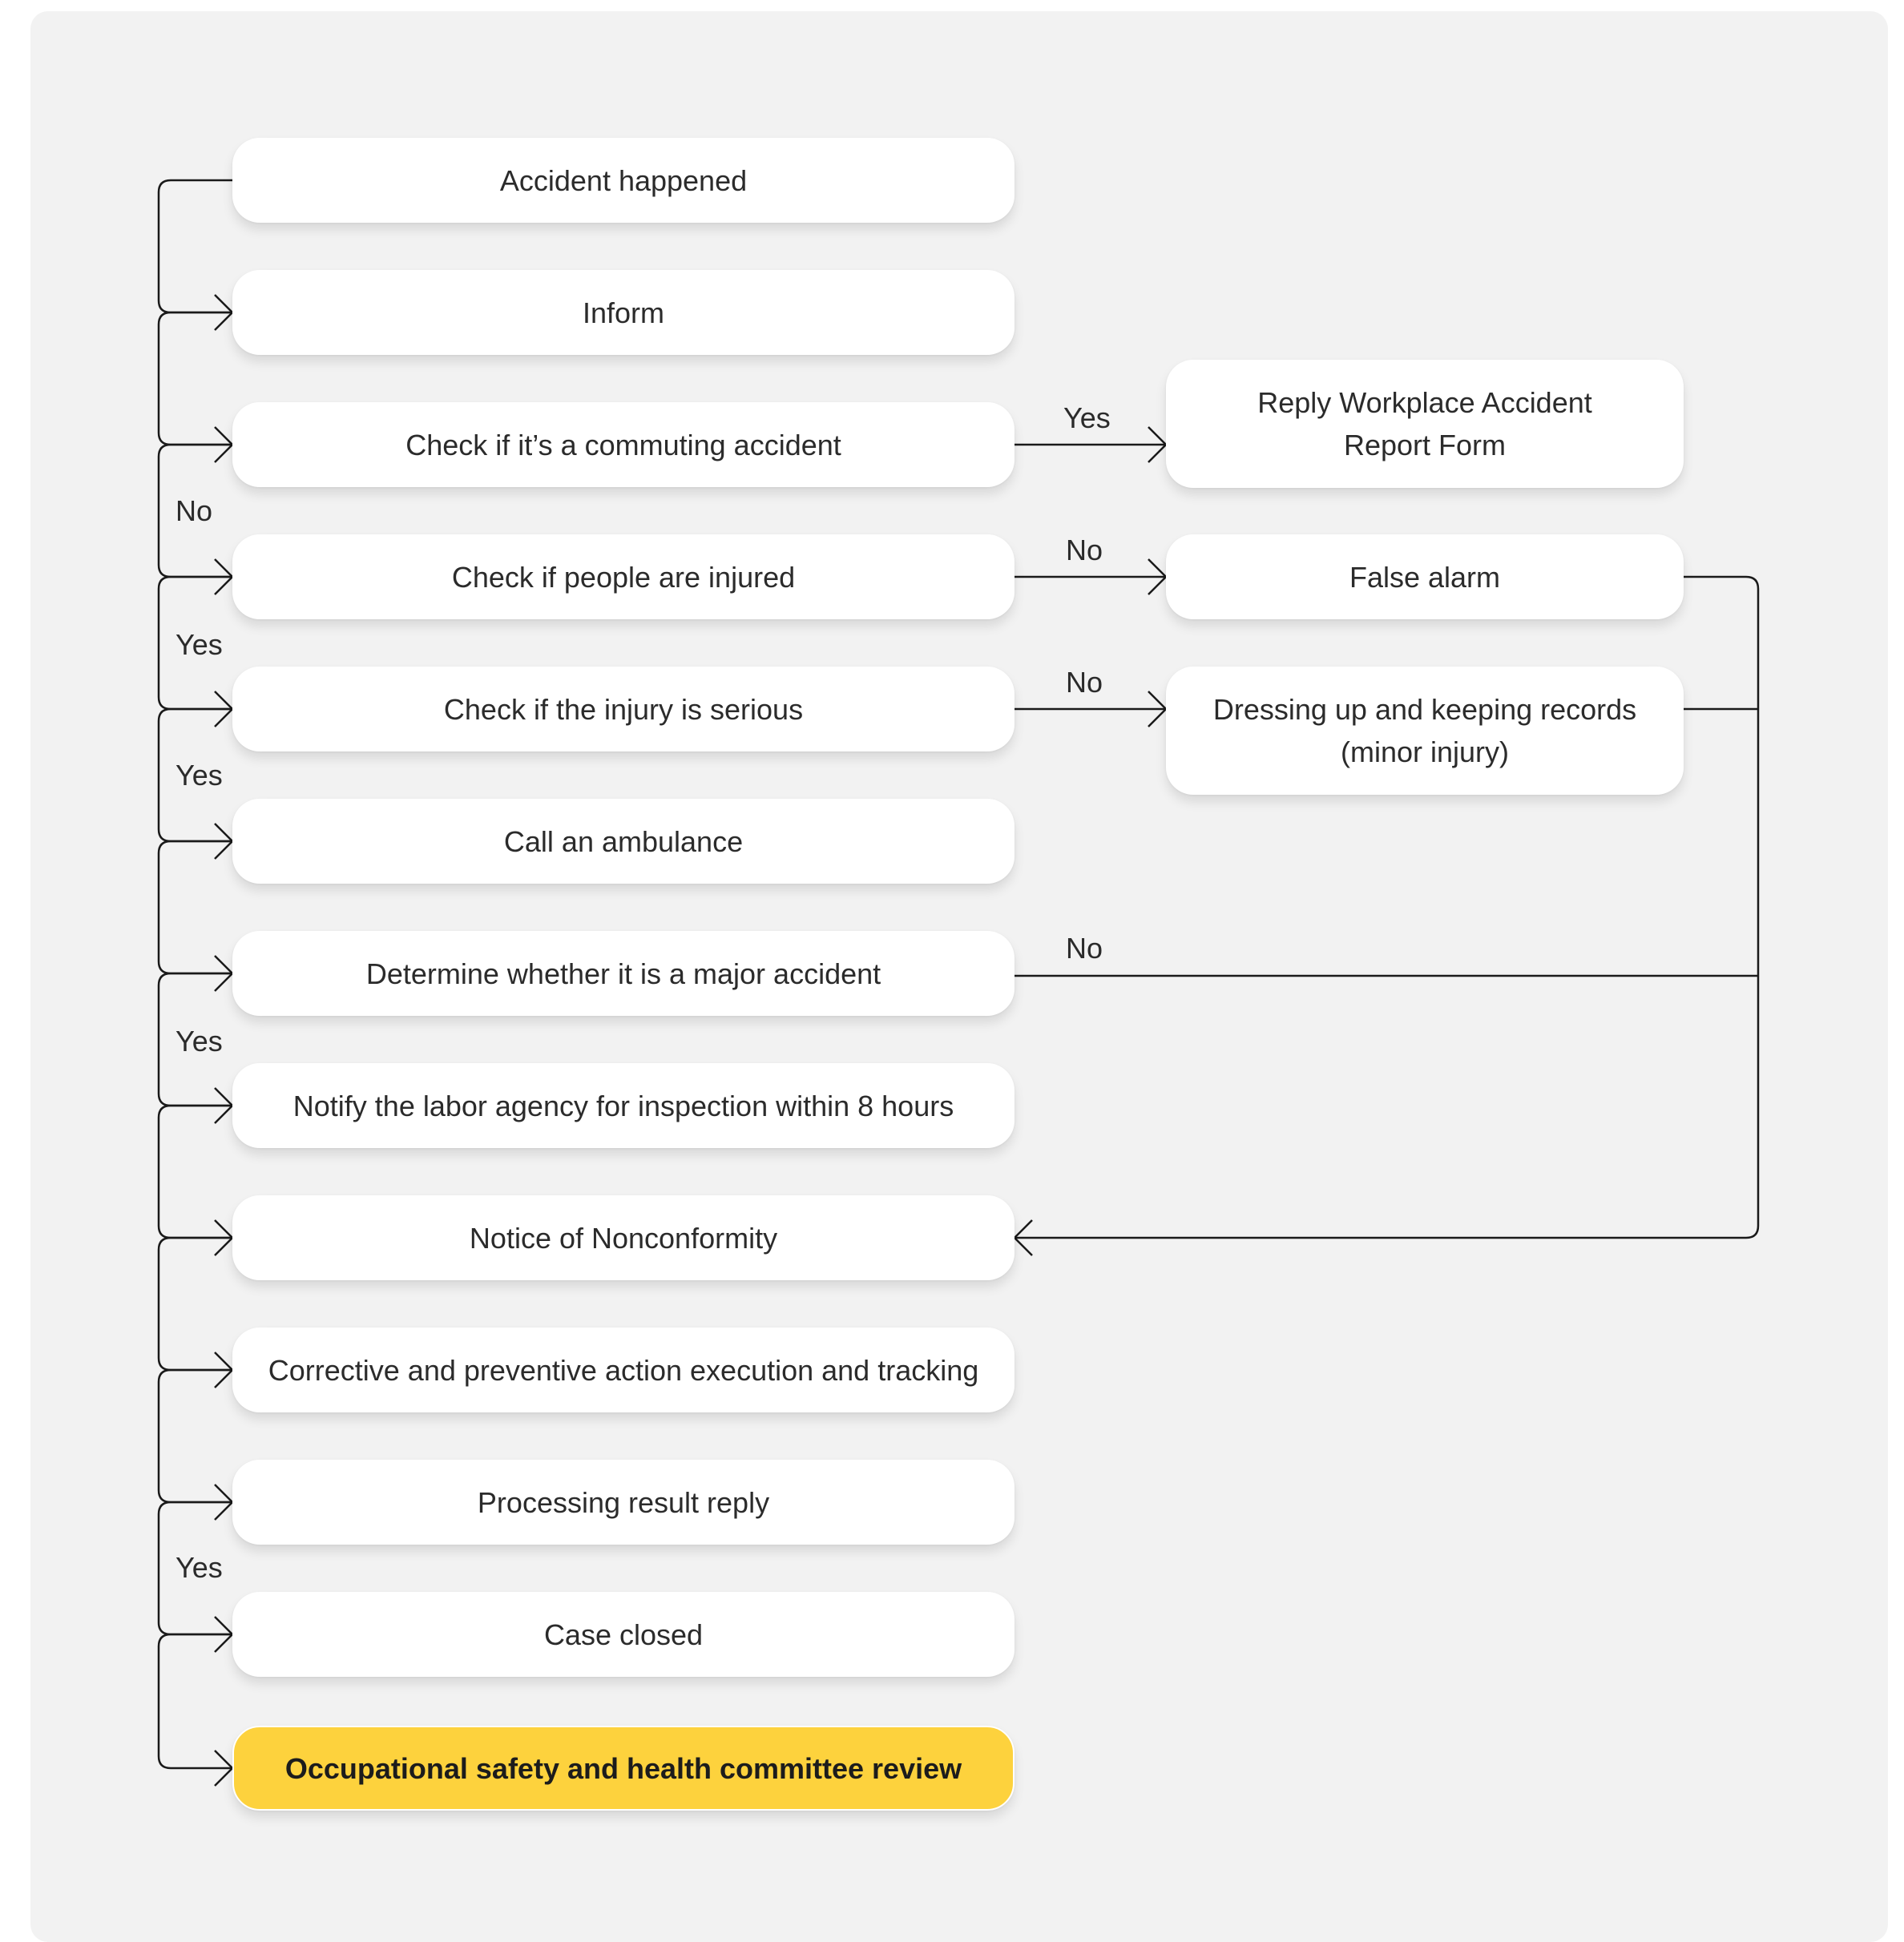 The height and width of the screenshot is (1942, 1904). I want to click on node-case-closed: Case closed, so click(623, 1634).